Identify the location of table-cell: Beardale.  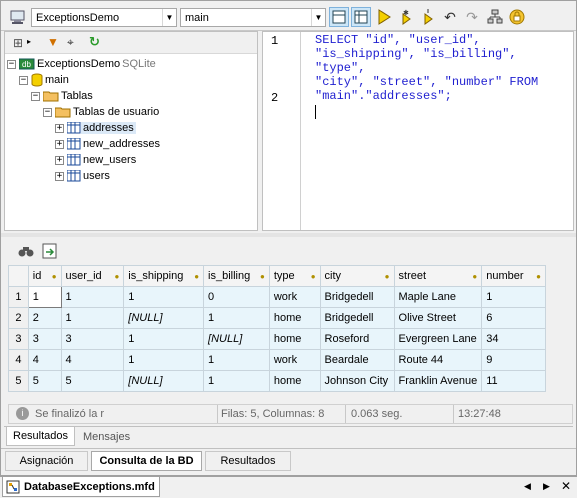
(357, 360).